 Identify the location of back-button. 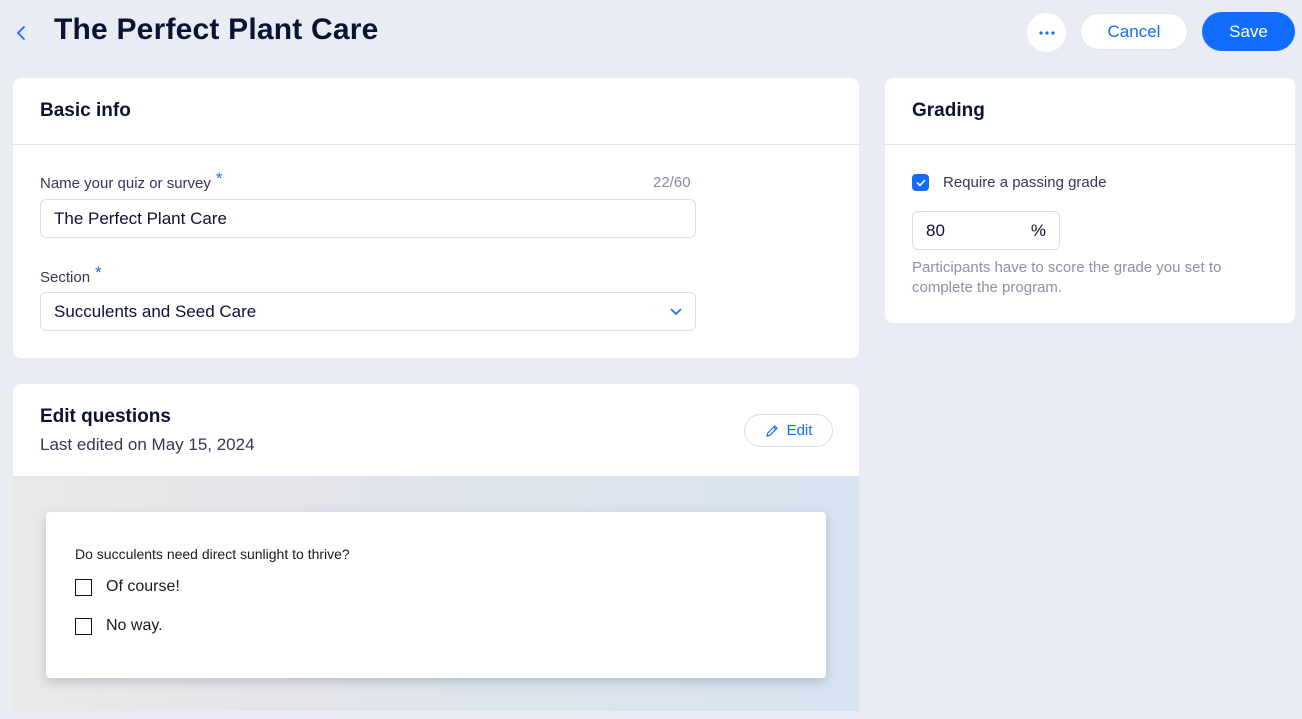
(21, 33).